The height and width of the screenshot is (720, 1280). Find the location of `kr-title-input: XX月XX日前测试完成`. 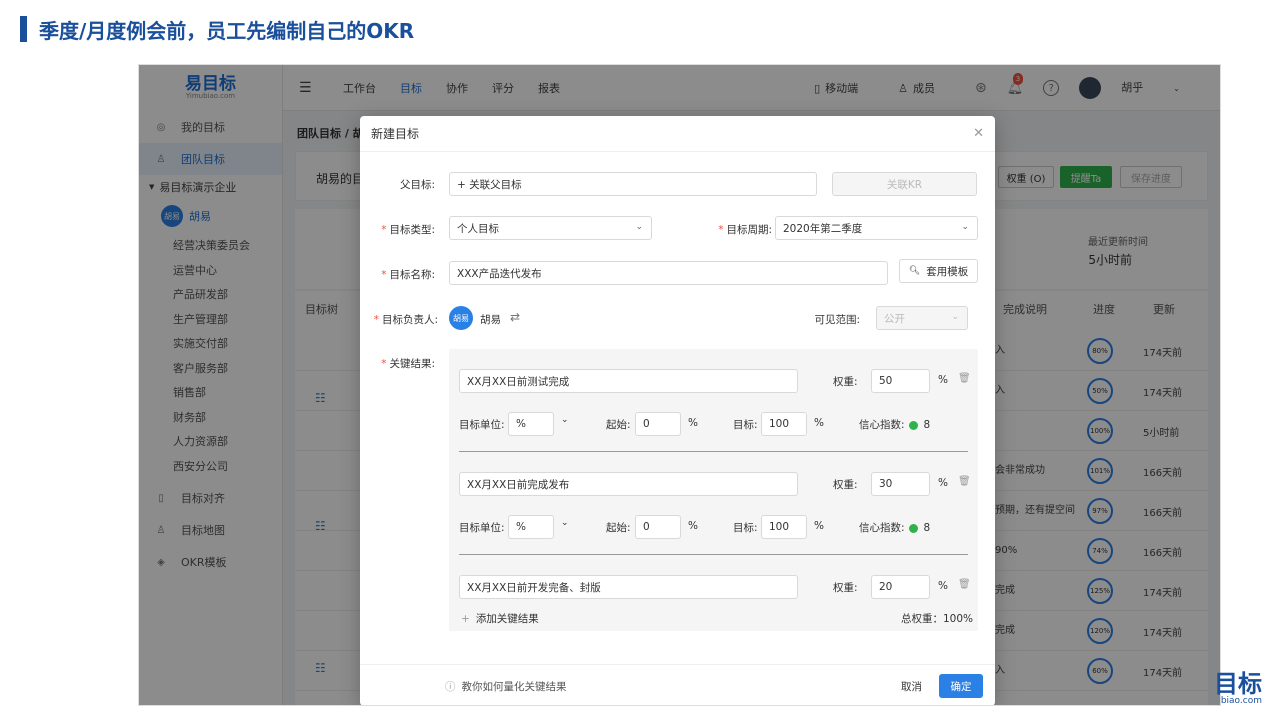

kr-title-input: XX月XX日前测试完成 is located at coordinates (628, 381).